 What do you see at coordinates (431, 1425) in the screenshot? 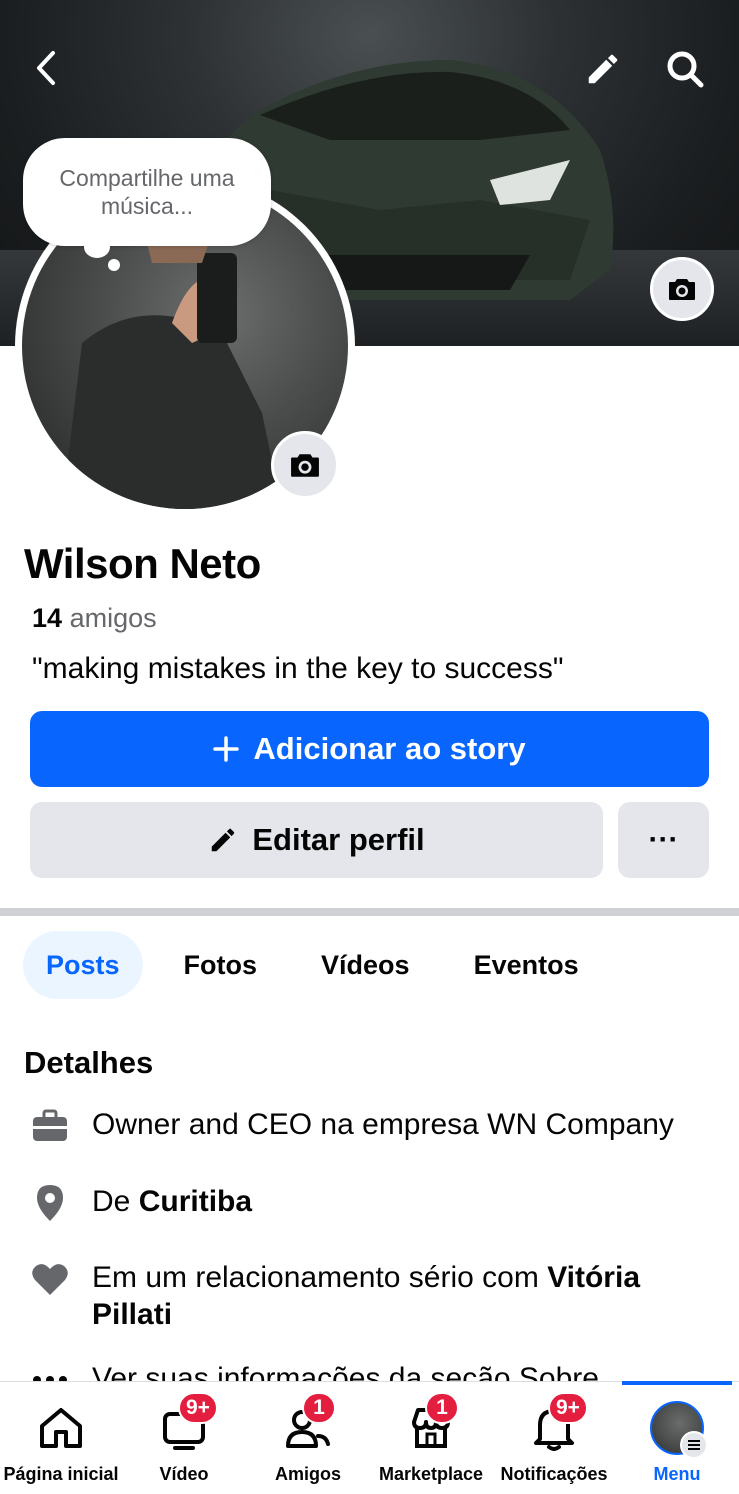
I see `marketplace-icon: 1` at bounding box center [431, 1425].